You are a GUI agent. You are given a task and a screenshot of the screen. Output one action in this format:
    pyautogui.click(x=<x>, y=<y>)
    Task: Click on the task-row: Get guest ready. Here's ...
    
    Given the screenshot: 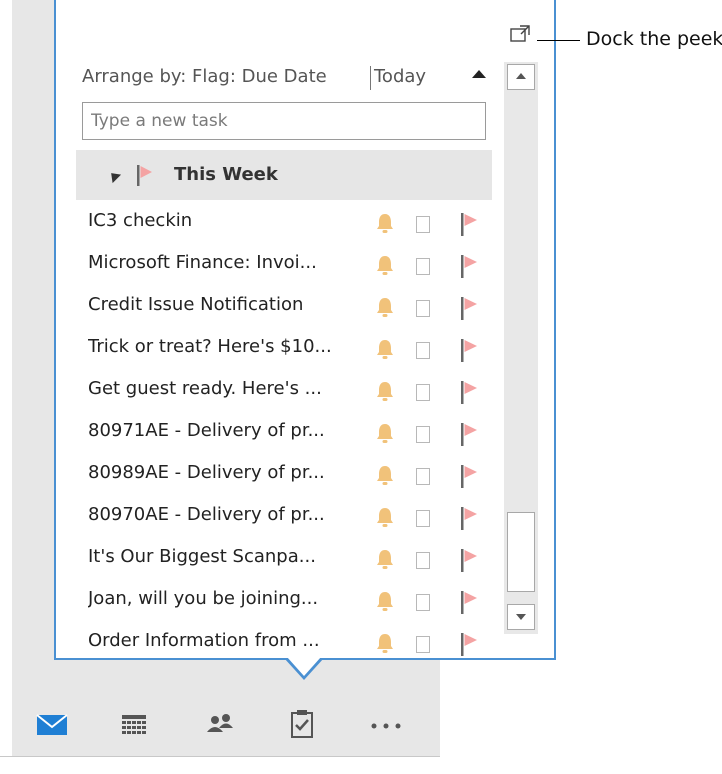 What is the action you would take?
    pyautogui.click(x=298, y=391)
    